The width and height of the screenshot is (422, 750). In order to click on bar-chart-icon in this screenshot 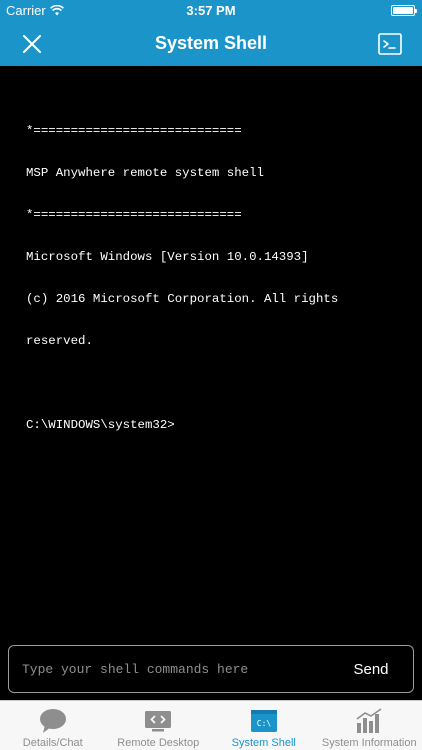, I will do `click(369, 720)`.